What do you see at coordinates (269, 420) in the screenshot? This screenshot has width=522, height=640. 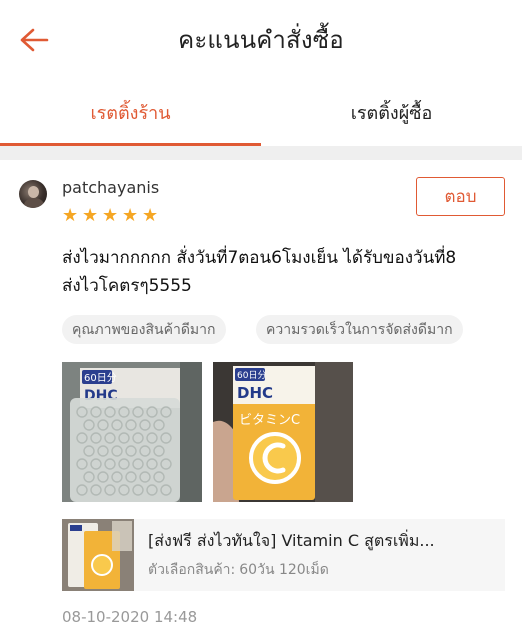 I see `photo-product-text: ビタミンC` at bounding box center [269, 420].